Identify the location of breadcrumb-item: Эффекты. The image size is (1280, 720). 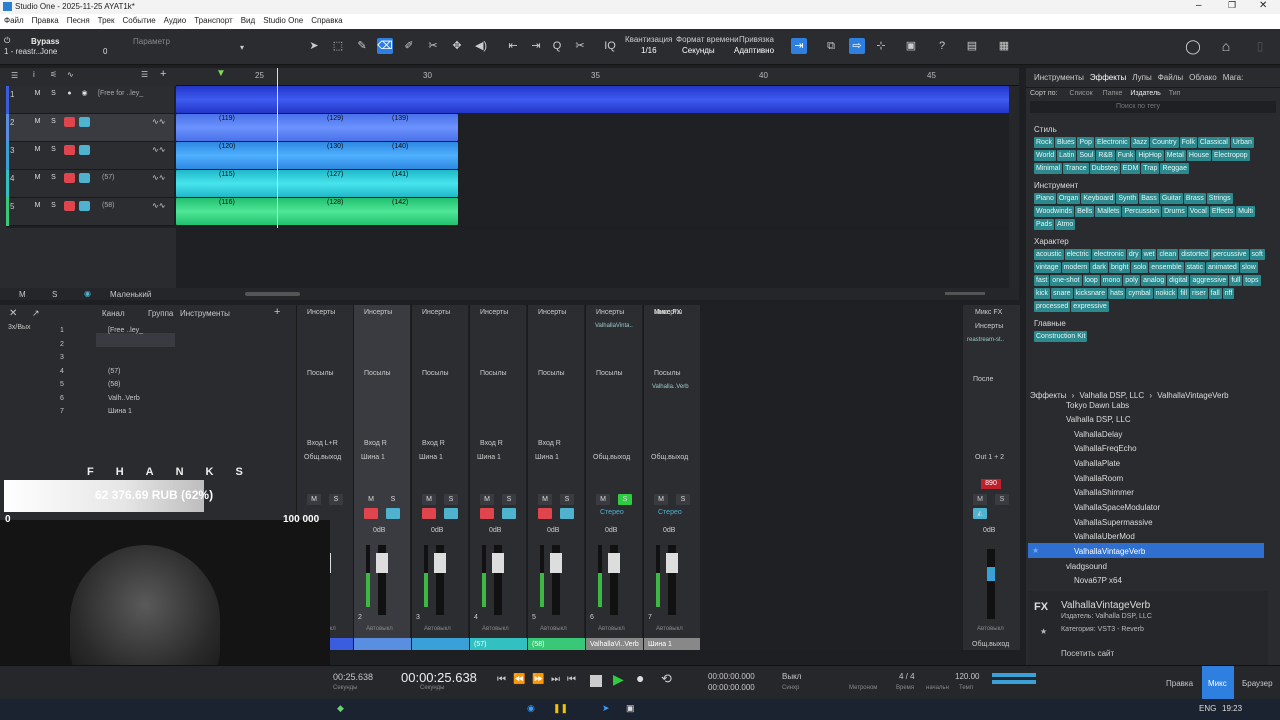
(1048, 395).